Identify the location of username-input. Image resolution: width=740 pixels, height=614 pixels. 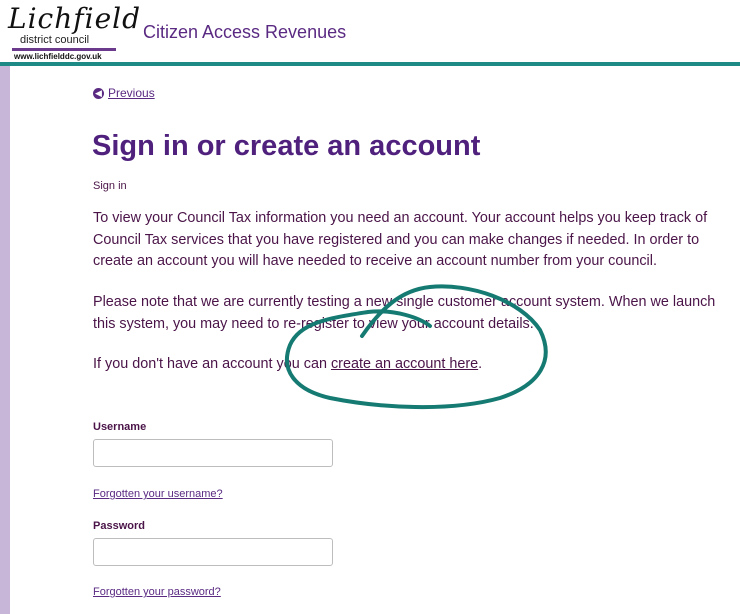
(213, 453).